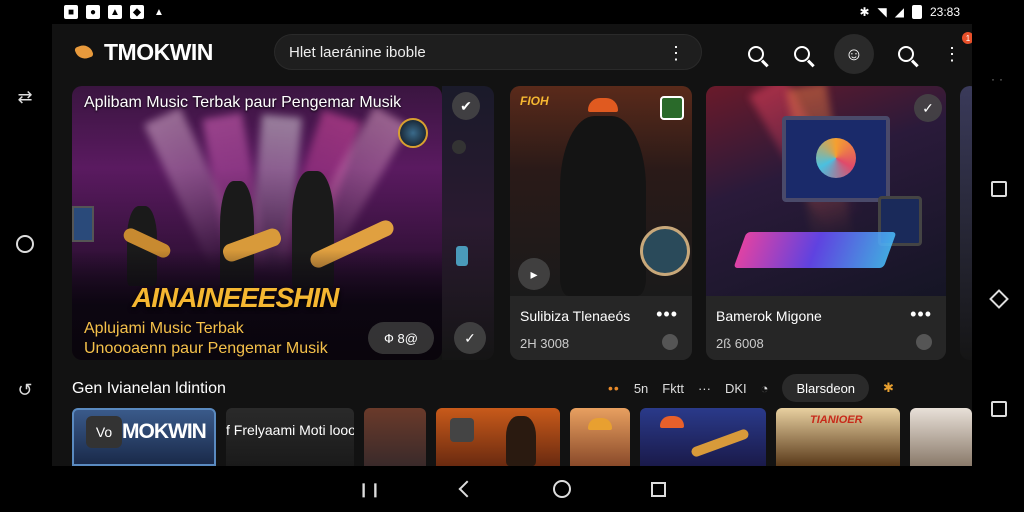 This screenshot has height=512, width=1024. What do you see at coordinates (24, 390) in the screenshot?
I see `back-swirl-icon: ↺` at bounding box center [24, 390].